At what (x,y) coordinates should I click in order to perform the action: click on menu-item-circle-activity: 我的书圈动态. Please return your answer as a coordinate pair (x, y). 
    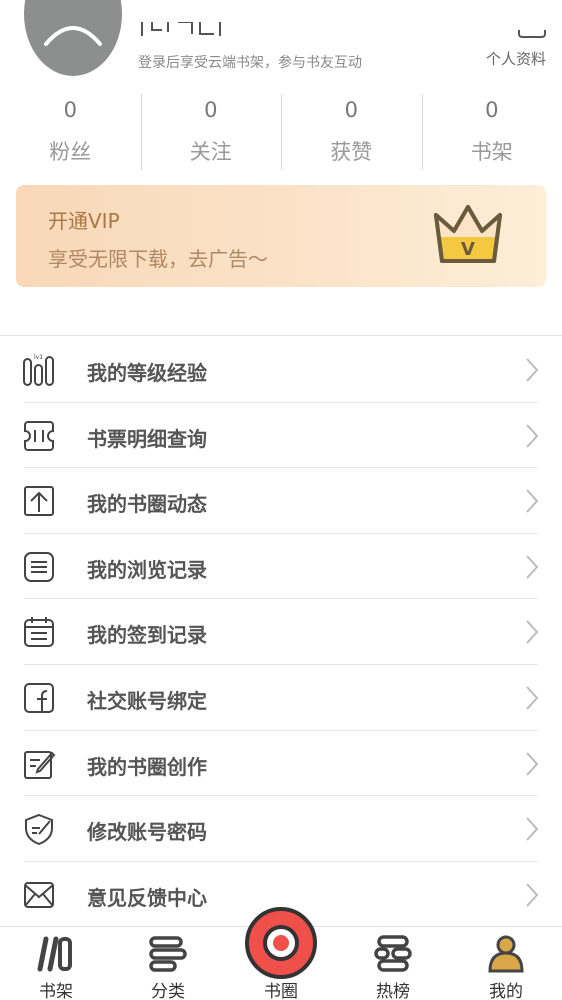
    Looking at the image, I should click on (281, 501).